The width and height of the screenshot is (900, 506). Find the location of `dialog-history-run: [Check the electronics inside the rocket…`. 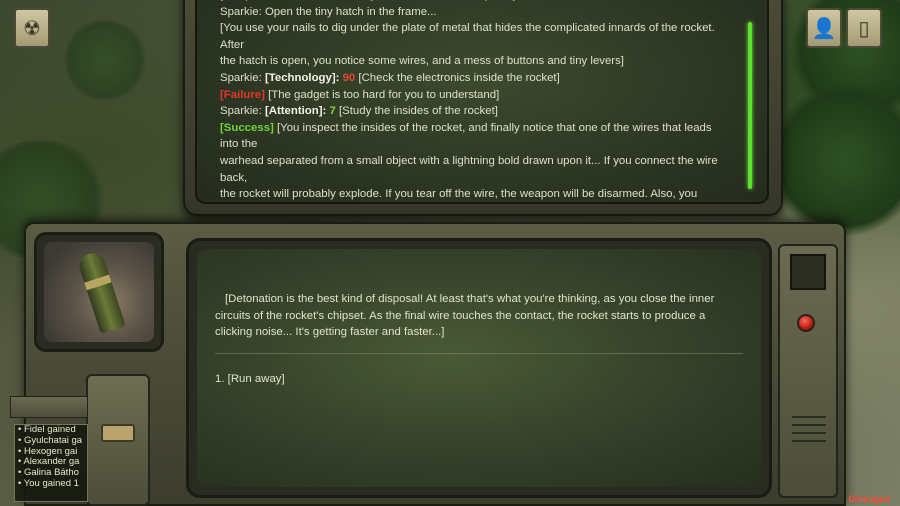

dialog-history-run: [Check the electronics inside the rocket… is located at coordinates (457, 77).